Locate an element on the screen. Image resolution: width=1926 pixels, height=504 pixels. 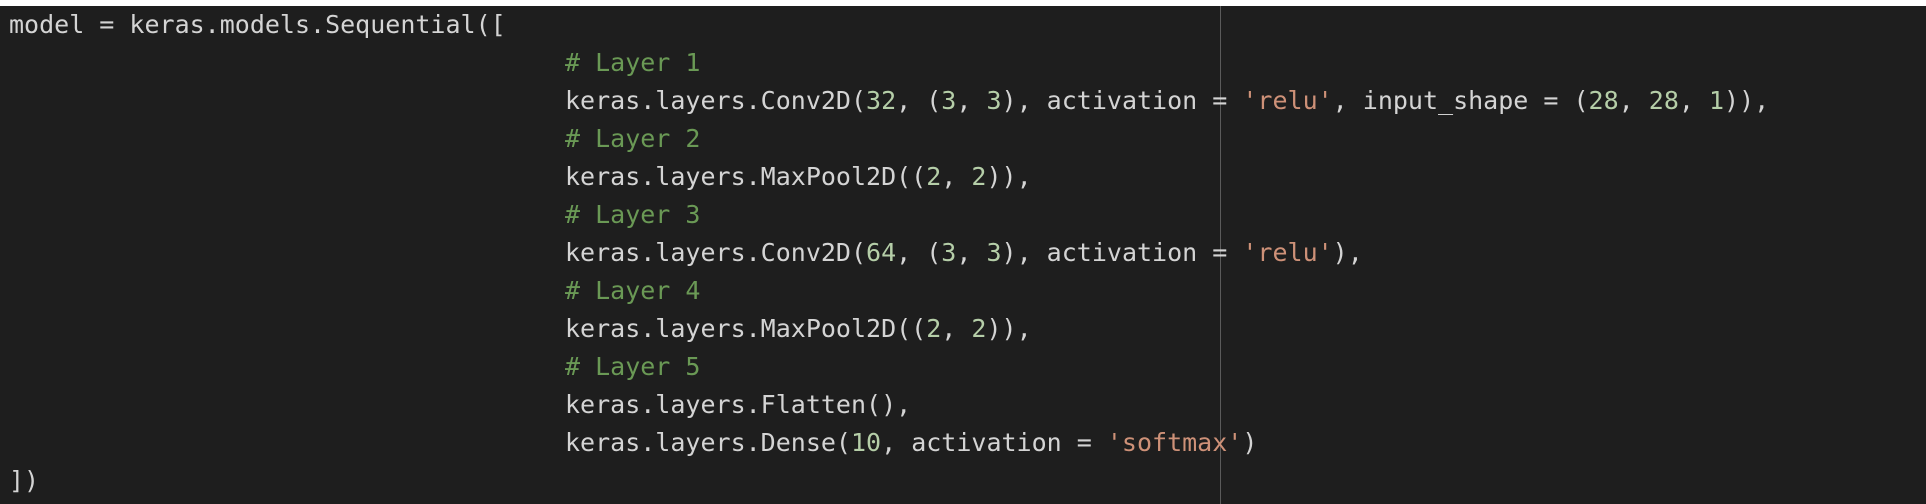
number-literal: 32 is located at coordinates (881, 100).